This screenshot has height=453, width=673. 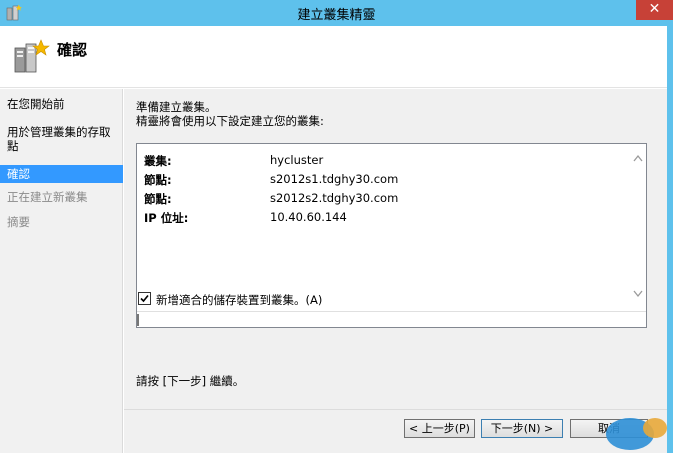 I want to click on horizontal-scrollbar, so click(x=391, y=319).